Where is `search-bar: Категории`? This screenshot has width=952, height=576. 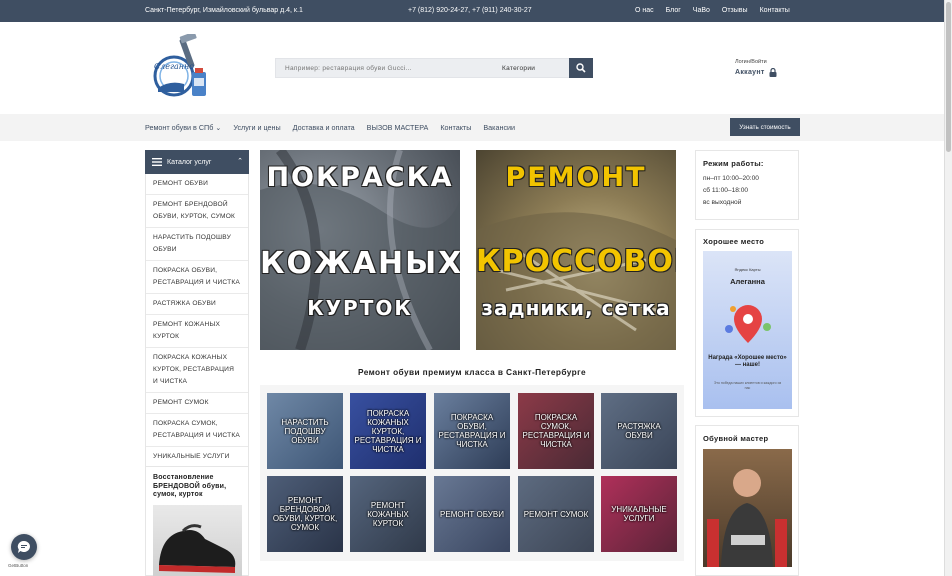 search-bar: Категории is located at coordinates (434, 68).